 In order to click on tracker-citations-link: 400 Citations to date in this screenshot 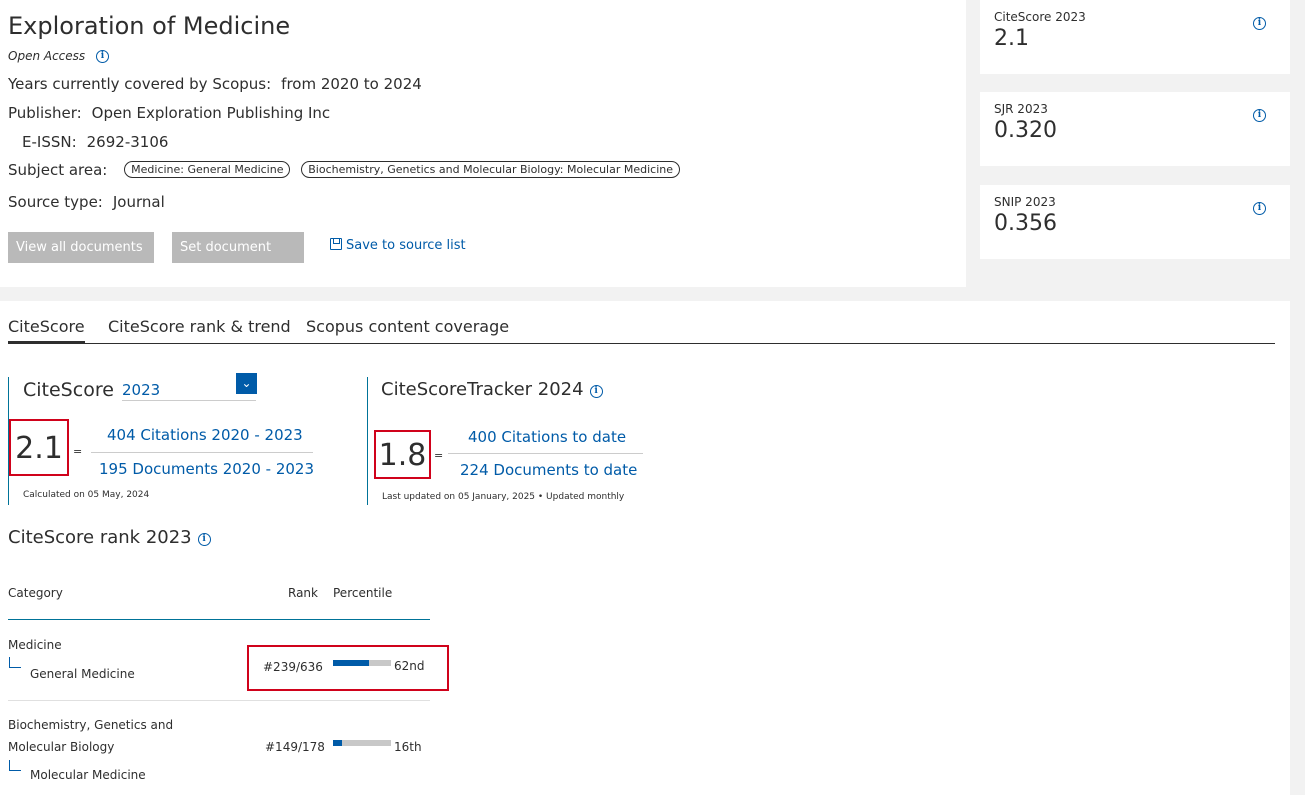, I will do `click(547, 437)`.